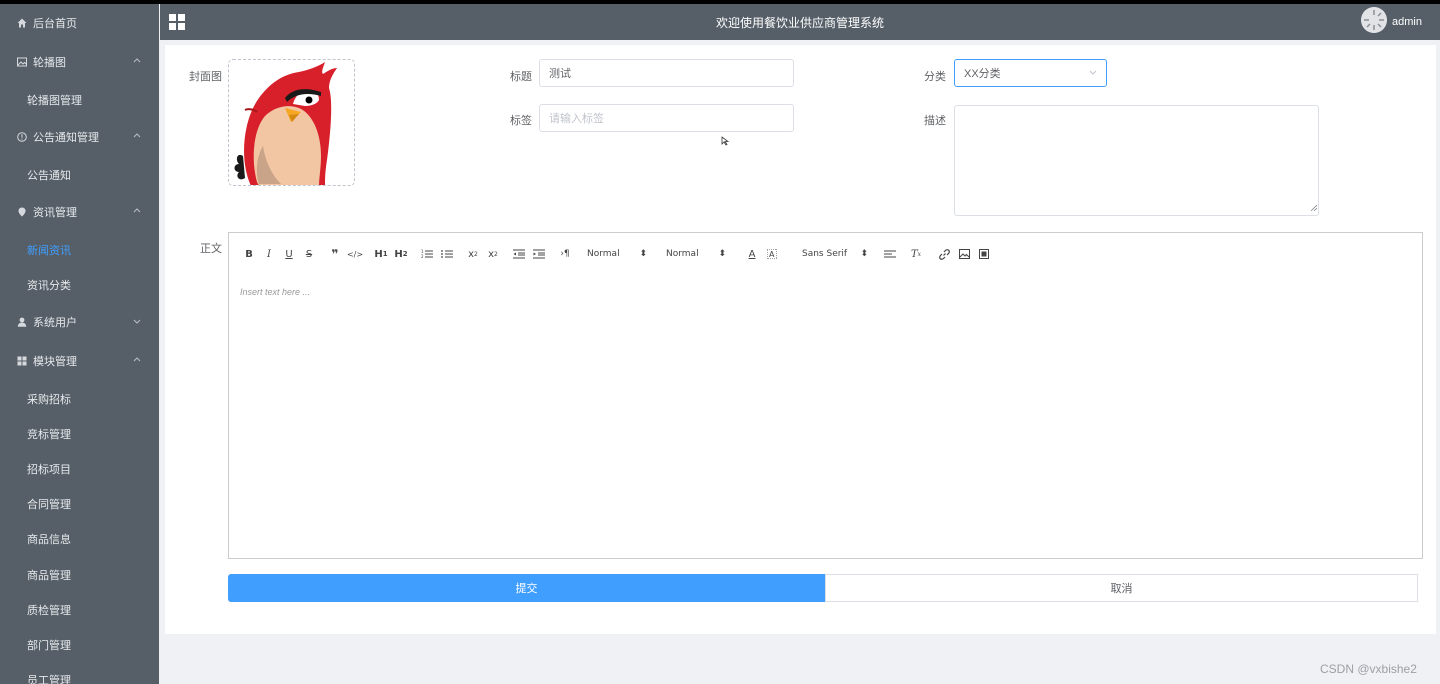 This screenshot has height=684, width=1440. I want to click on grid-icon, so click(22, 361).